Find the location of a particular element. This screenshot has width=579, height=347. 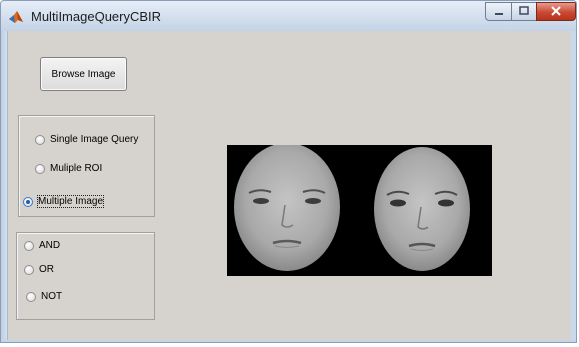

window-title: MultiImageQueryCBIR is located at coordinates (96, 16).